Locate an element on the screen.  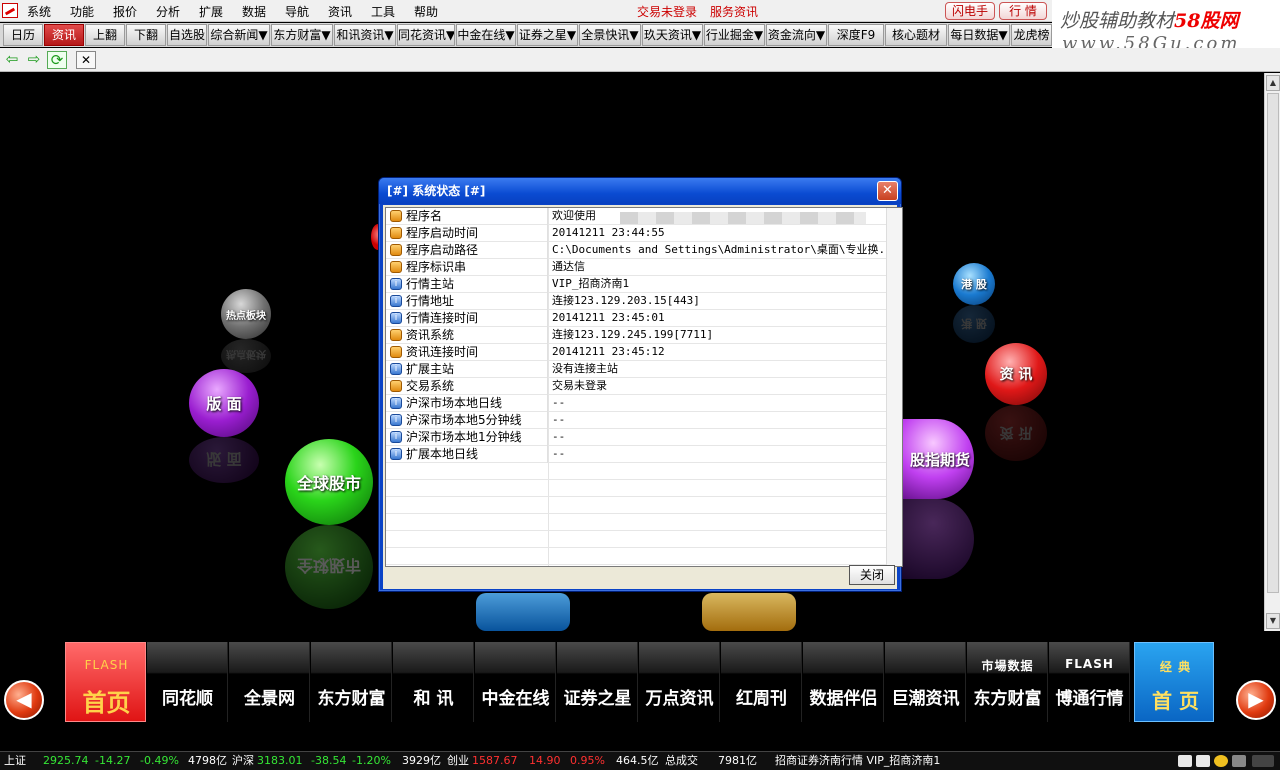
tile-label: 东方财富 is located at coordinates (1007, 699).